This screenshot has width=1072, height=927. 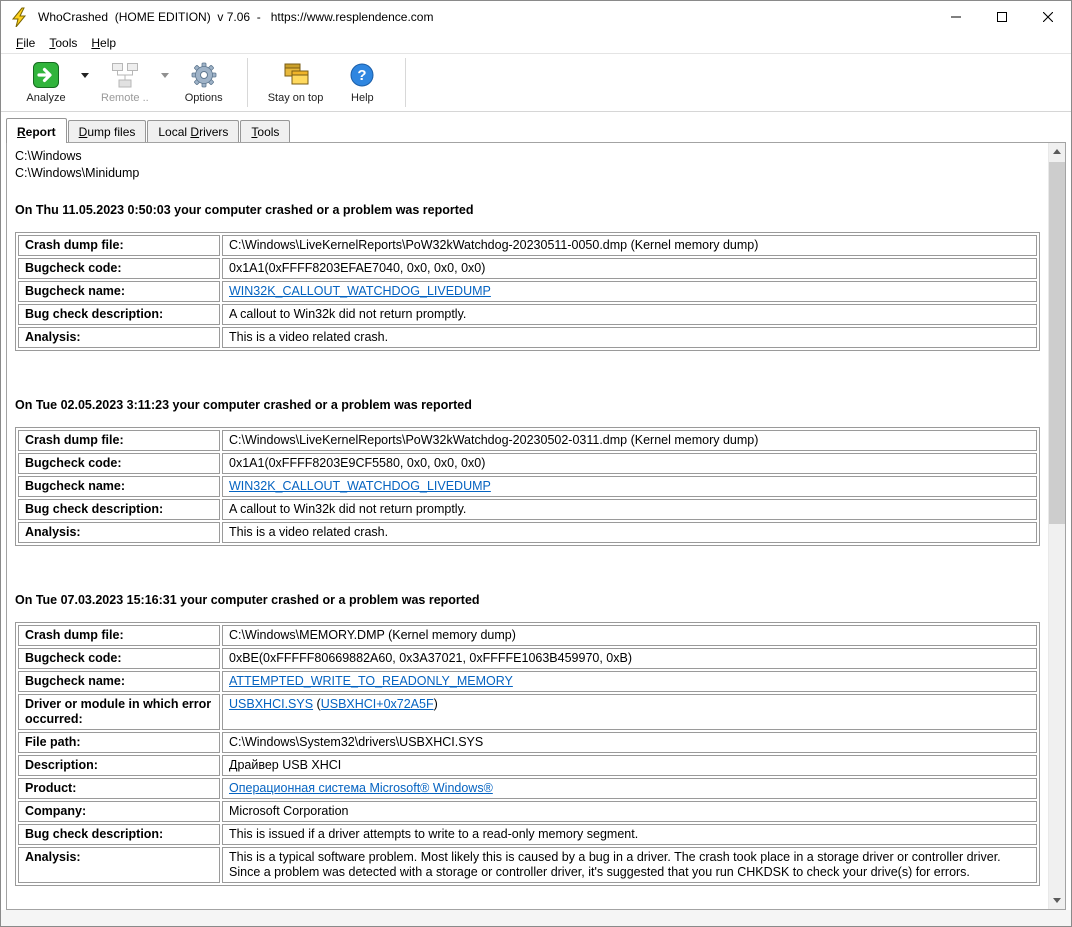 What do you see at coordinates (371, 681) in the screenshot?
I see `report-link: ATTEMPTED_WRITE_TO_READONLY_MEMORY` at bounding box center [371, 681].